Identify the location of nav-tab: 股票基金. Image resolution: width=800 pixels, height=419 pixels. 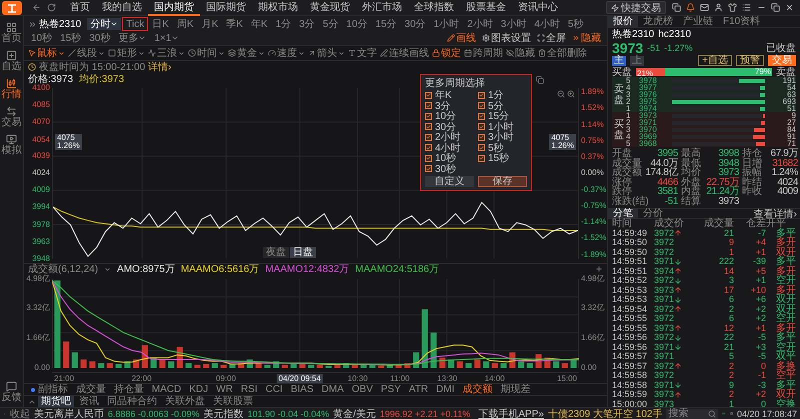
(486, 8).